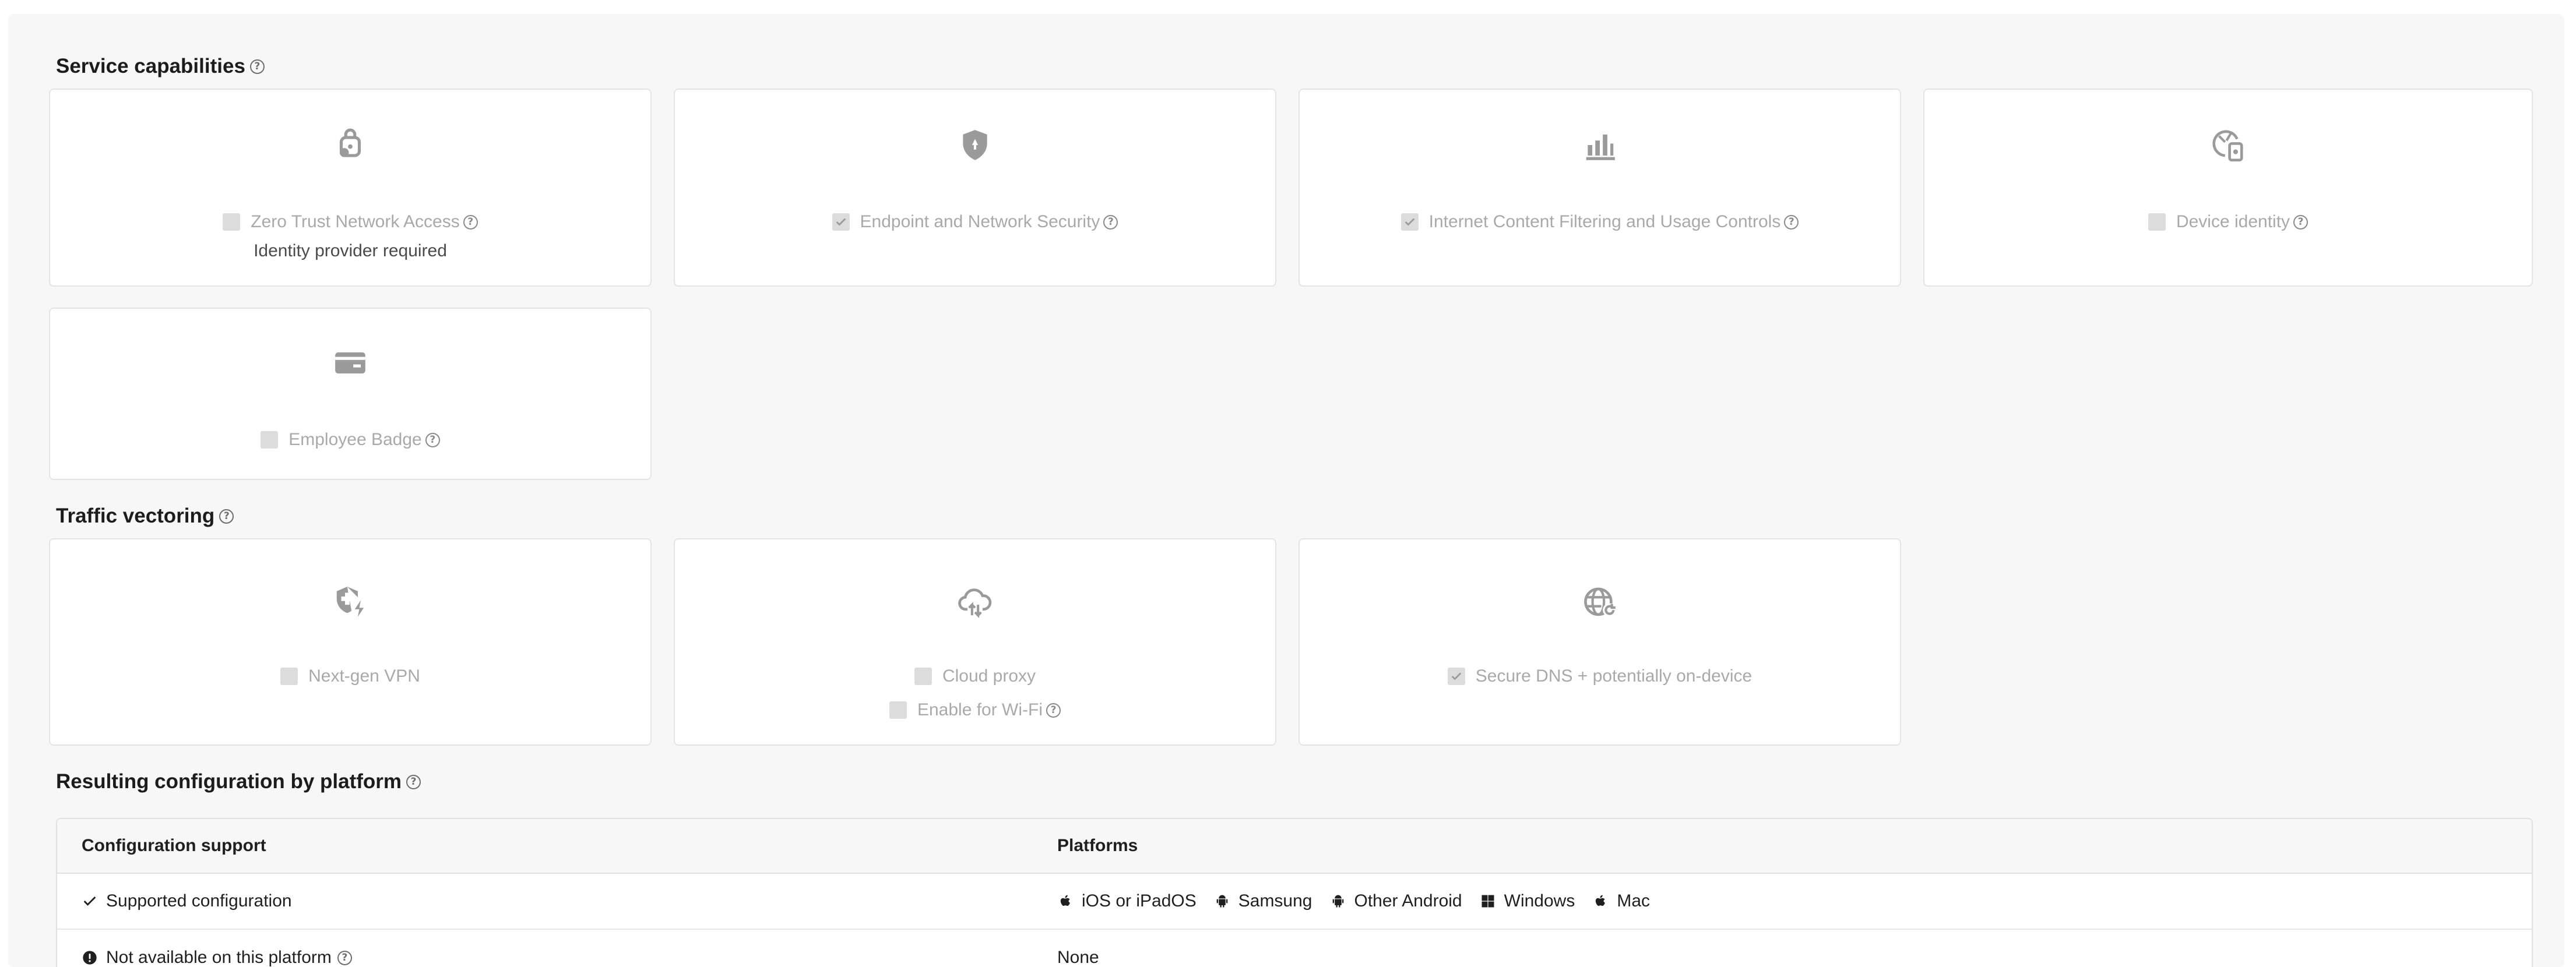 The image size is (2576, 967). What do you see at coordinates (2228, 222) in the screenshot?
I see `device-identity-option: Device identity ?` at bounding box center [2228, 222].